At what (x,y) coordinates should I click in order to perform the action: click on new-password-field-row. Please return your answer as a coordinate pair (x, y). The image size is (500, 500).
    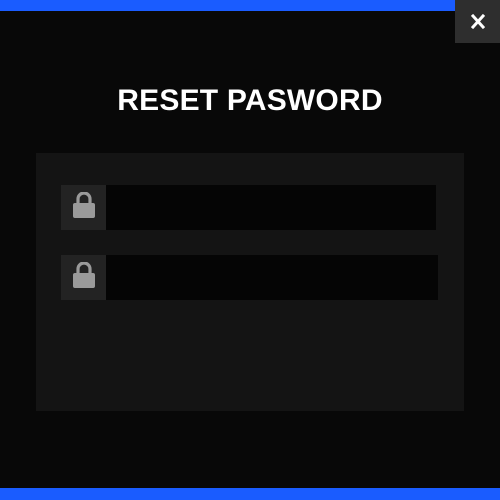
    Looking at the image, I should click on (248, 207).